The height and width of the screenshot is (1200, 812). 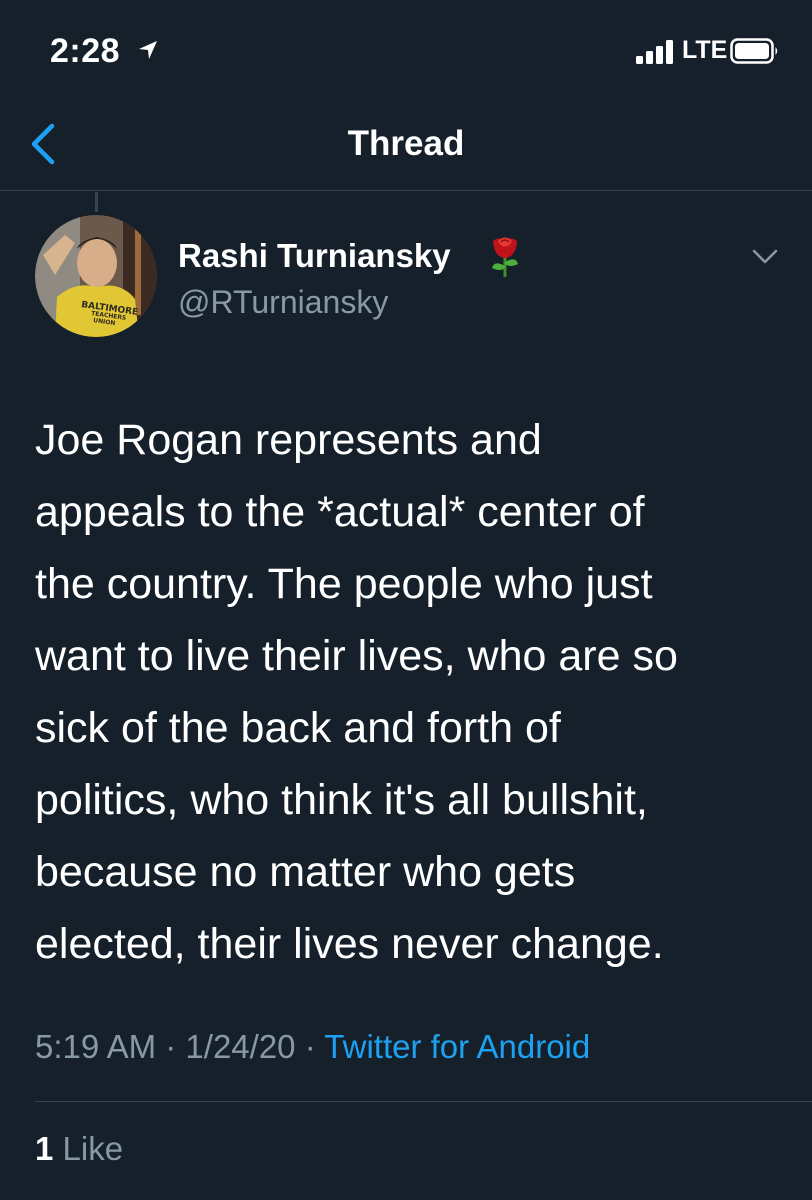 What do you see at coordinates (96, 276) in the screenshot?
I see `profile-avatar: BALTIMORE TEACHERS UNION` at bounding box center [96, 276].